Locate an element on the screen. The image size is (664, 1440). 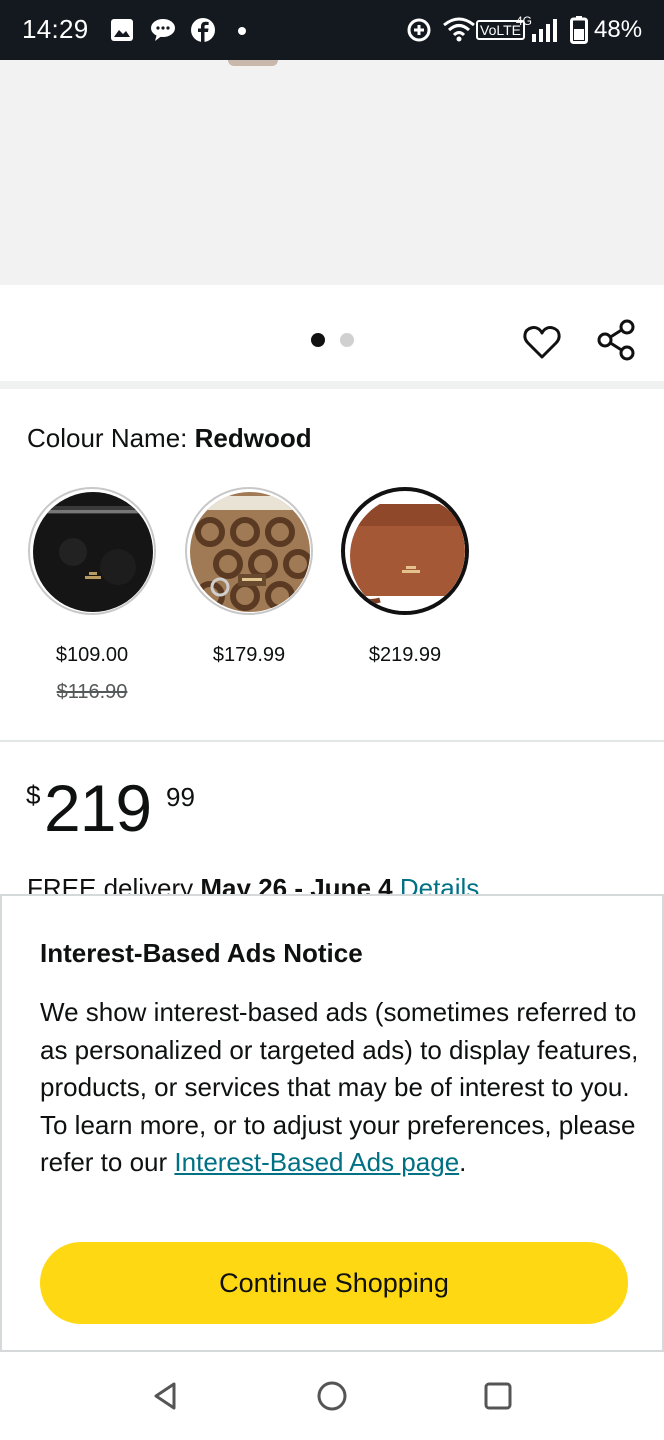
section-divider is located at coordinates (332, 385).